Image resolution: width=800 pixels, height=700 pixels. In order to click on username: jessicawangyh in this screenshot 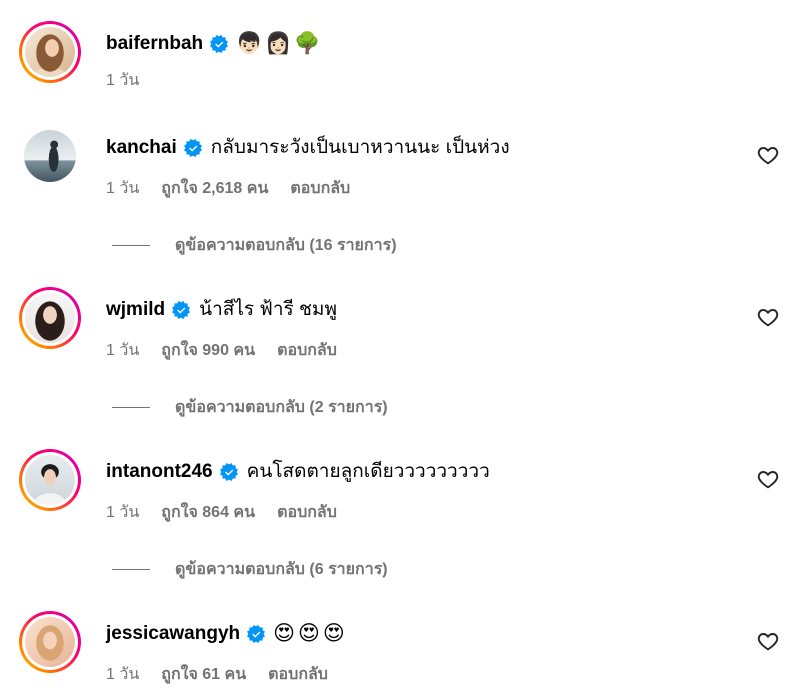, I will do `click(173, 634)`.